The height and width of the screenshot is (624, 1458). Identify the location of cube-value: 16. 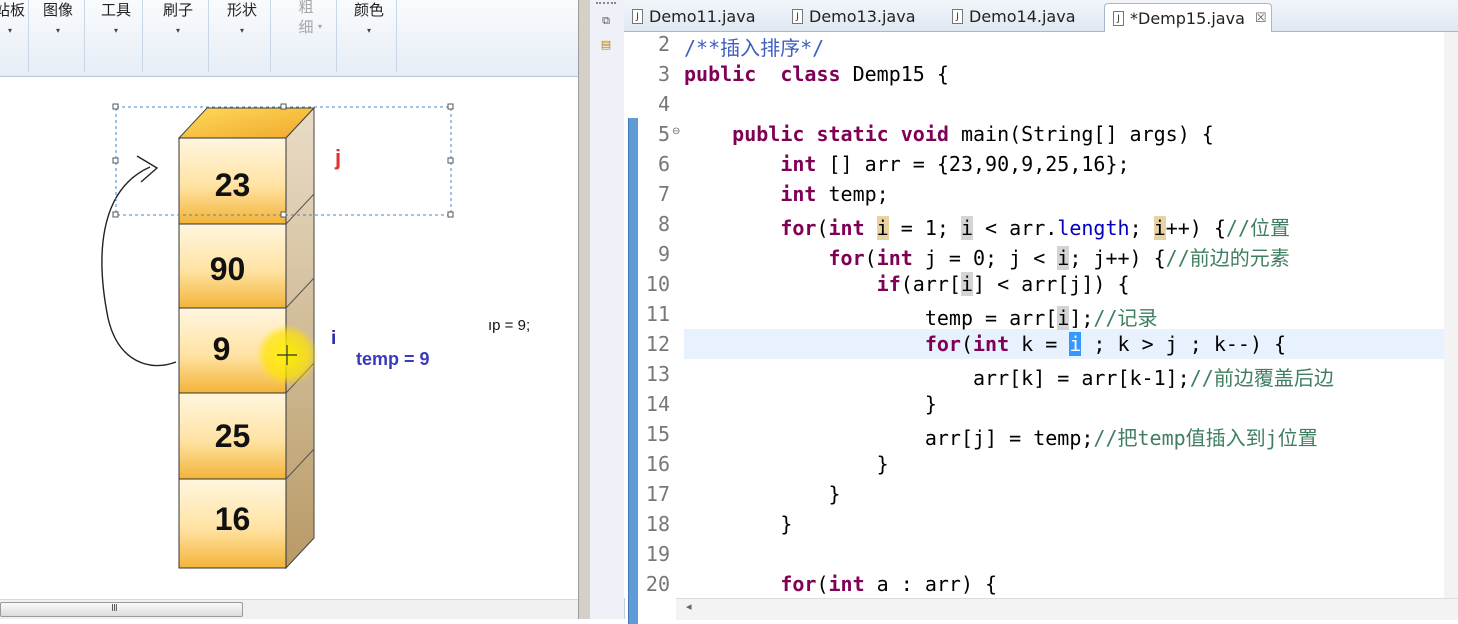
(232, 519).